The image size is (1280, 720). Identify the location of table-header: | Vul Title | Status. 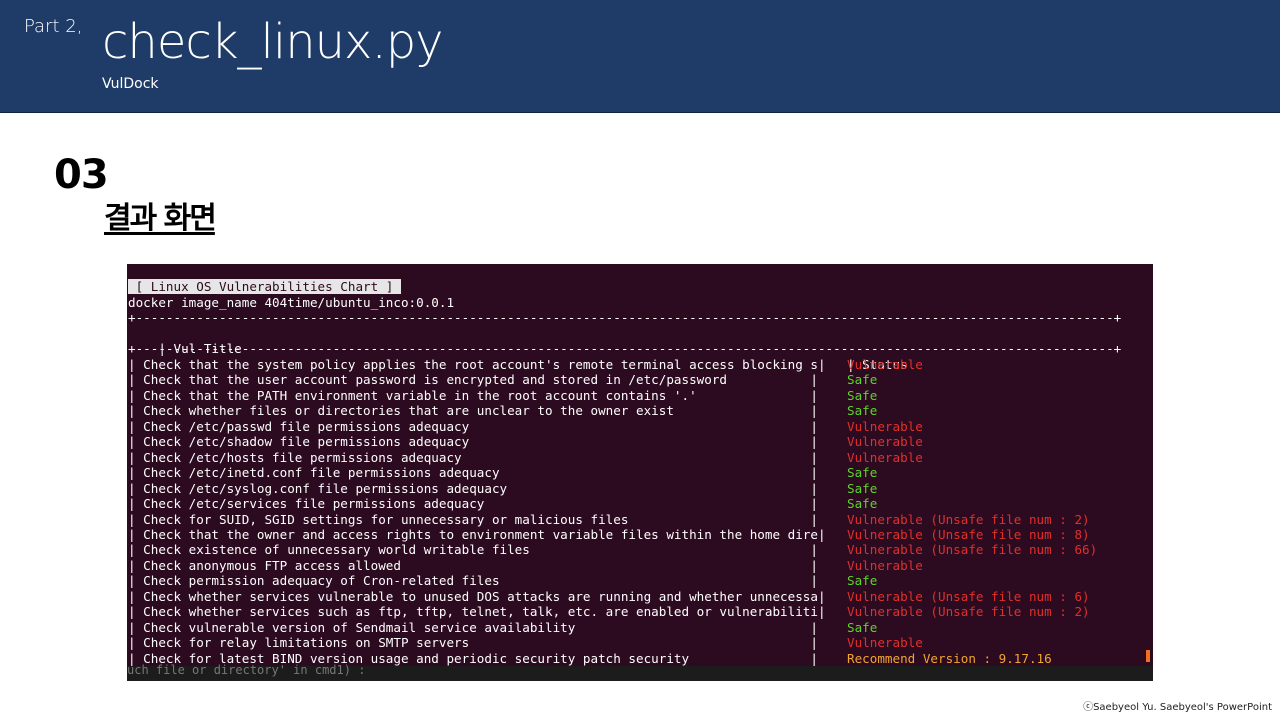
(638, 348).